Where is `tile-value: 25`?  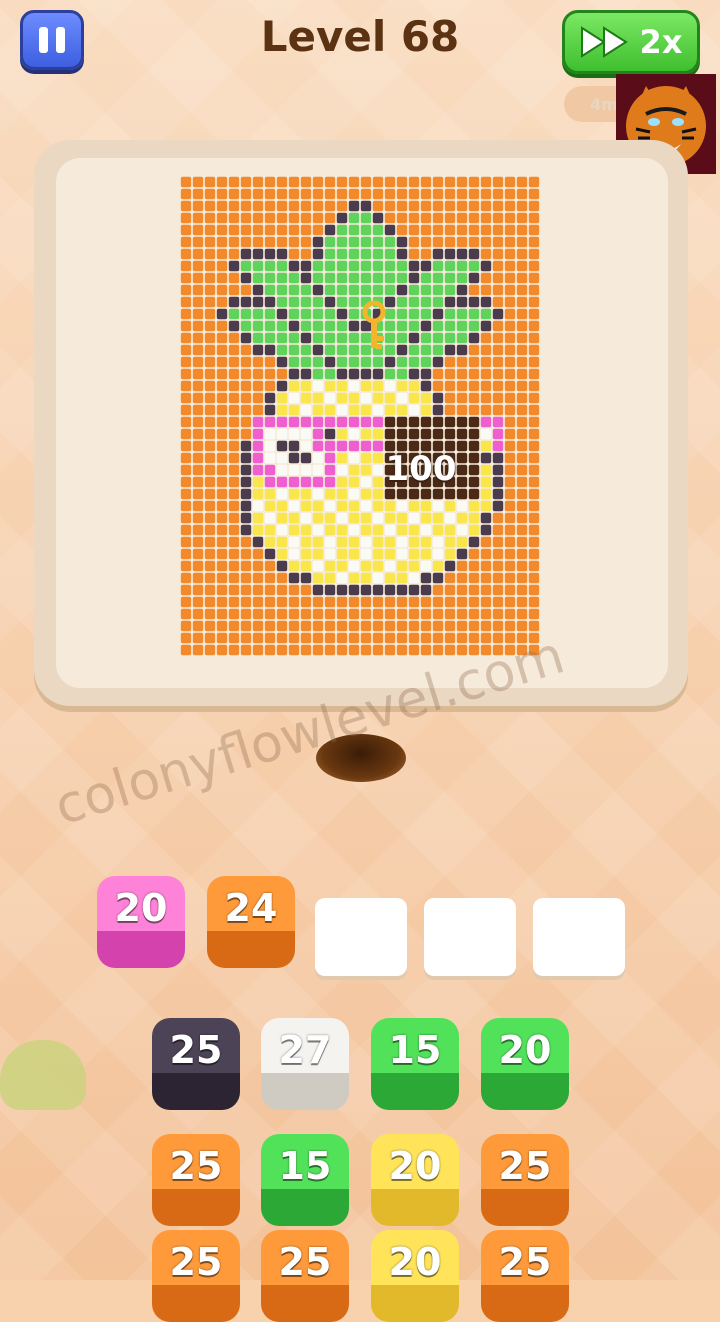
tile-value: 25 is located at coordinates (196, 1262).